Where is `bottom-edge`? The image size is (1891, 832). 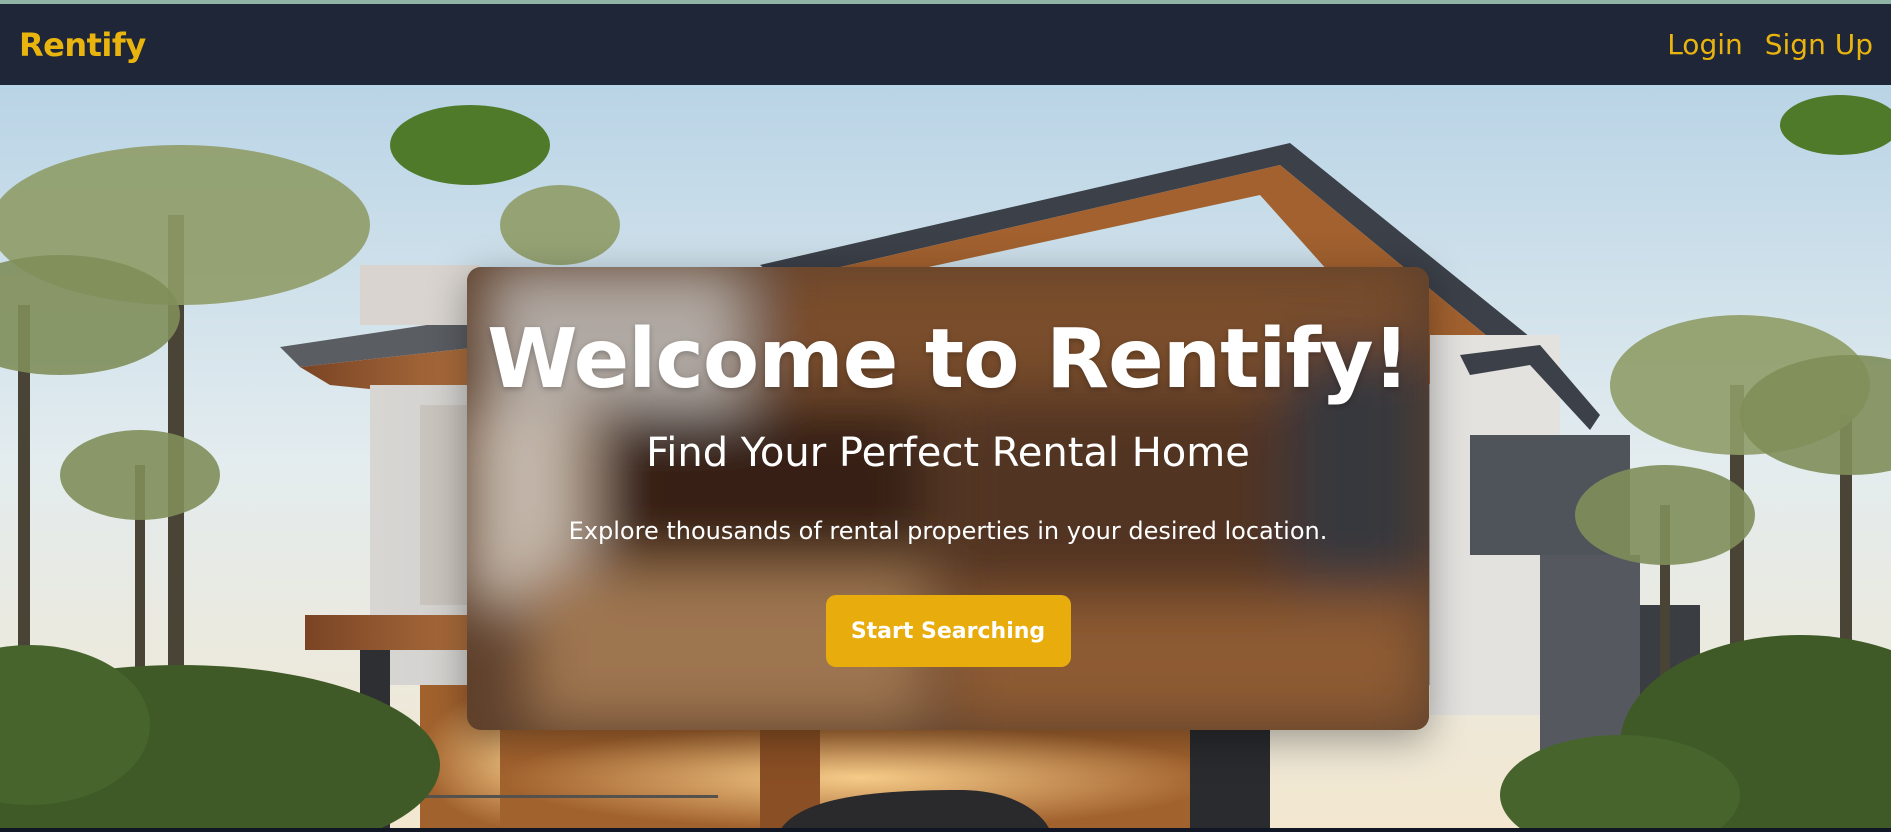 bottom-edge is located at coordinates (945, 830).